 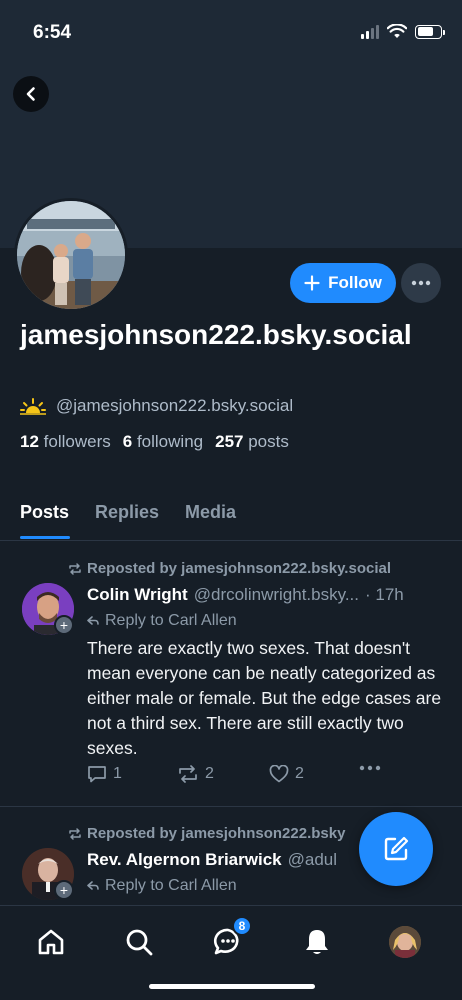 I want to click on home-icon, so click(x=51, y=942).